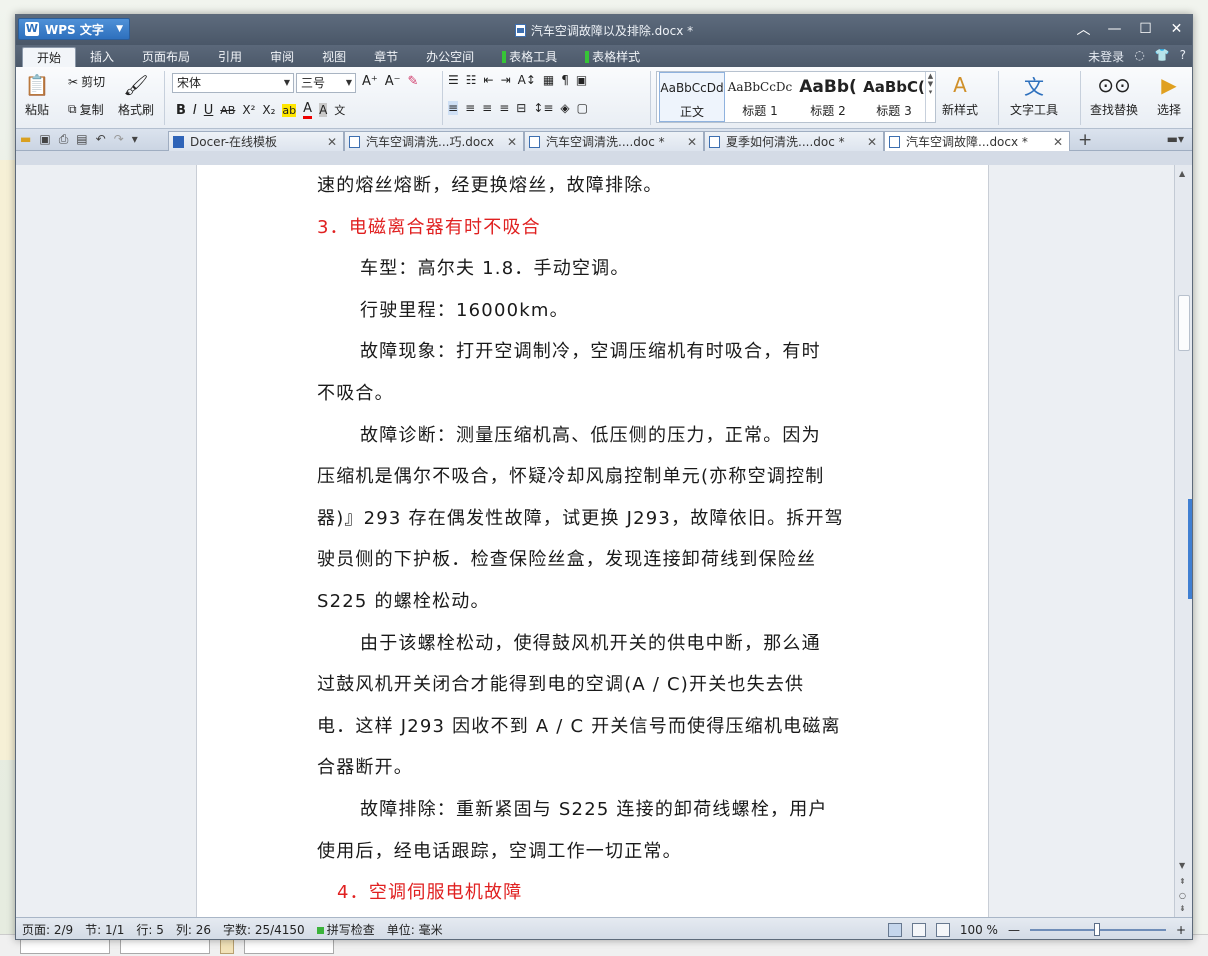 The width and height of the screenshot is (1208, 956). Describe the element at coordinates (593, 519) in the screenshot. I see `paragraph-line: 器)』293 存在偶发性故障，试更换 J293，故障依旧。拆开驾` at that location.